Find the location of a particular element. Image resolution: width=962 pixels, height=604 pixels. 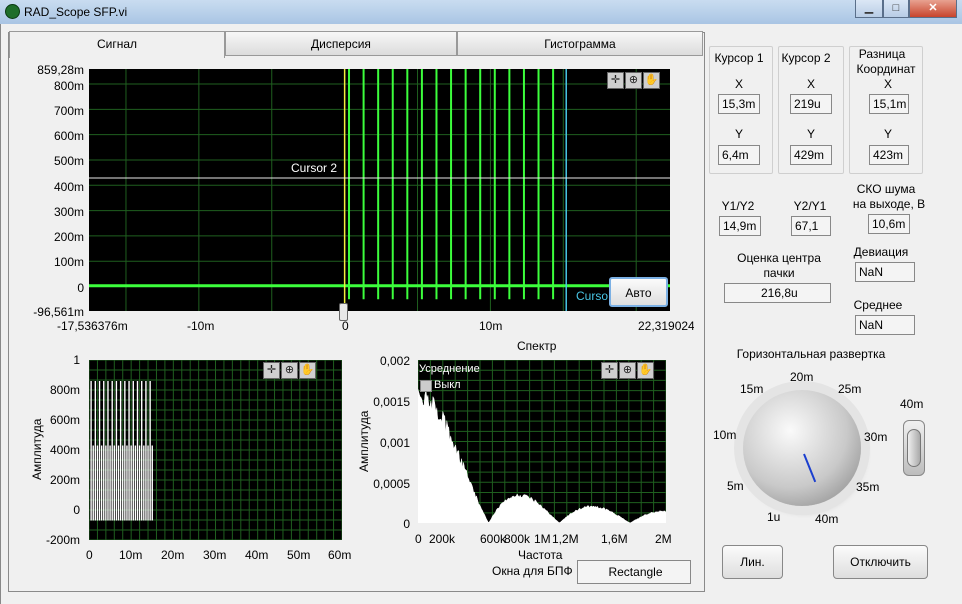

sweep-knob is located at coordinates (802, 448).